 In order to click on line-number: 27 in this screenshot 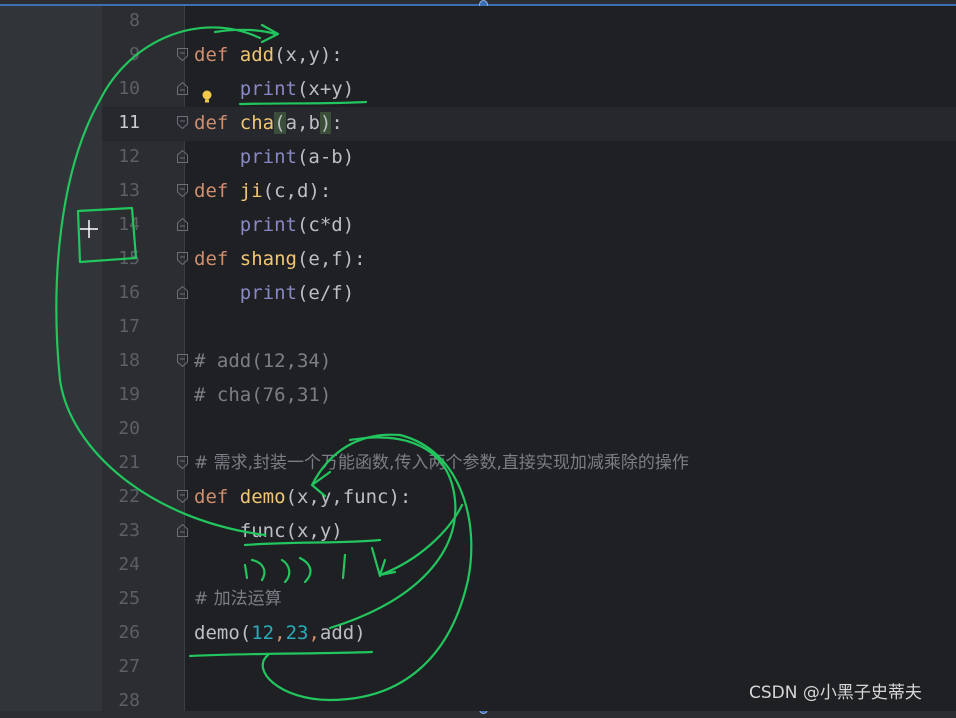, I will do `click(129, 666)`.